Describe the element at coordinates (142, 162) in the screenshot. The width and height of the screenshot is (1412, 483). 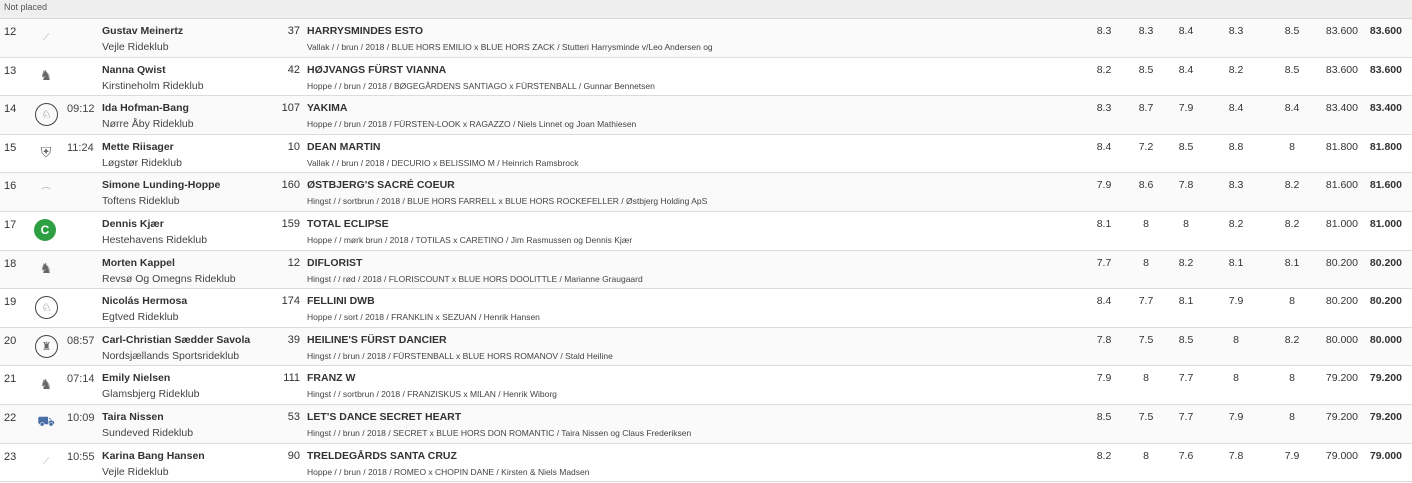
I see `club-name: Løgstør Rideklub` at that location.